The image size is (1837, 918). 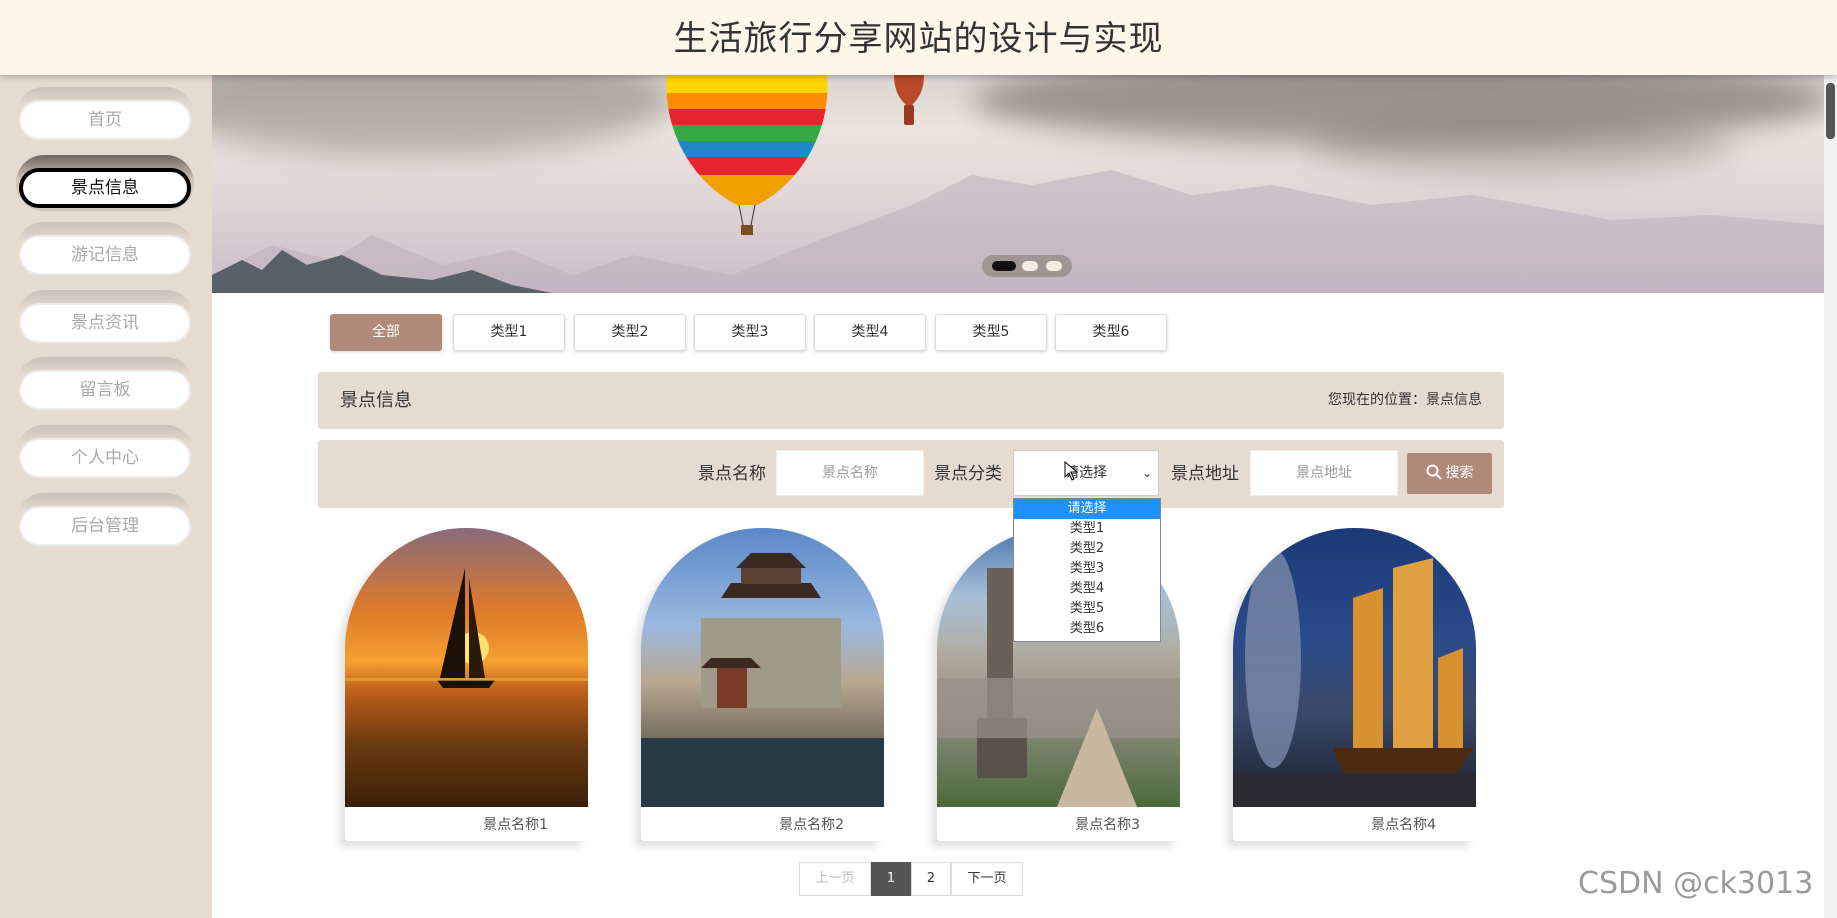 I want to click on page-scrollbar, so click(x=1830, y=496).